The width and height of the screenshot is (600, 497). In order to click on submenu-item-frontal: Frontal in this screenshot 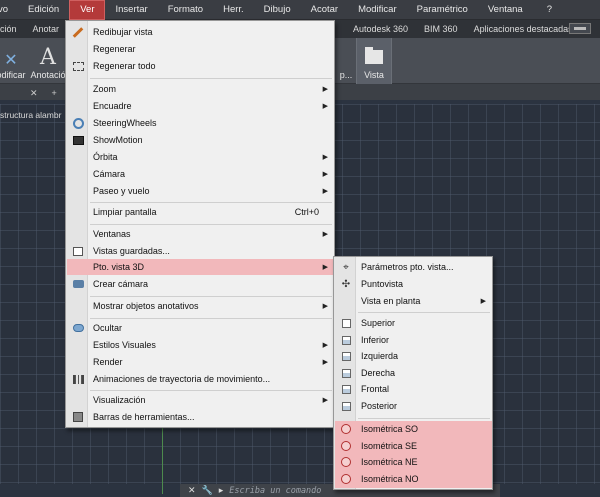, I will do `click(413, 389)`.